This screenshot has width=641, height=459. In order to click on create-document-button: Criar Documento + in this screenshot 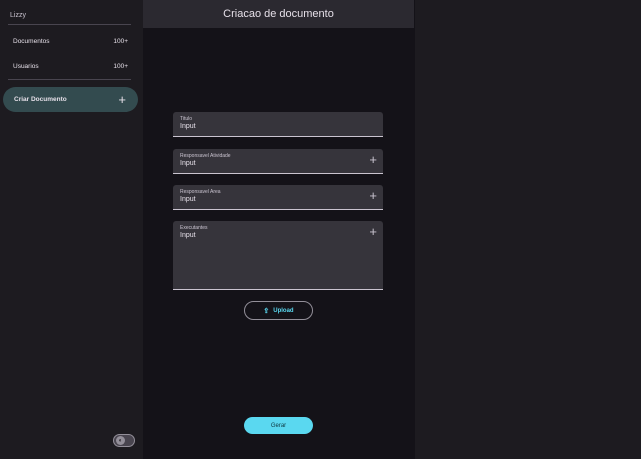, I will do `click(70, 99)`.